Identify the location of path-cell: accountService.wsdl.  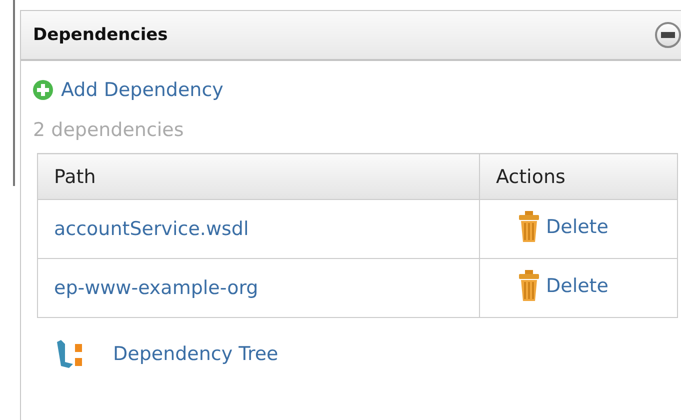
(259, 229).